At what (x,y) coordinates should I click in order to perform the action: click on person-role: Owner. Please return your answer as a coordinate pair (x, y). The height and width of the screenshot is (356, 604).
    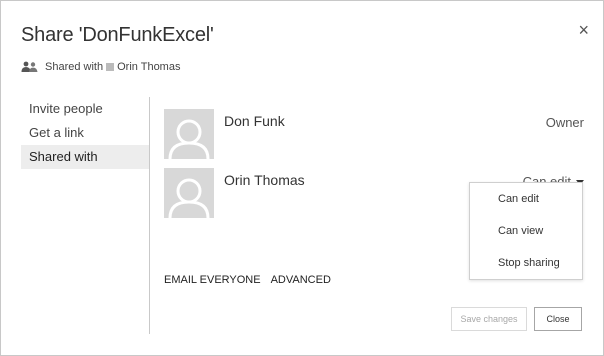
    Looking at the image, I should click on (564, 122).